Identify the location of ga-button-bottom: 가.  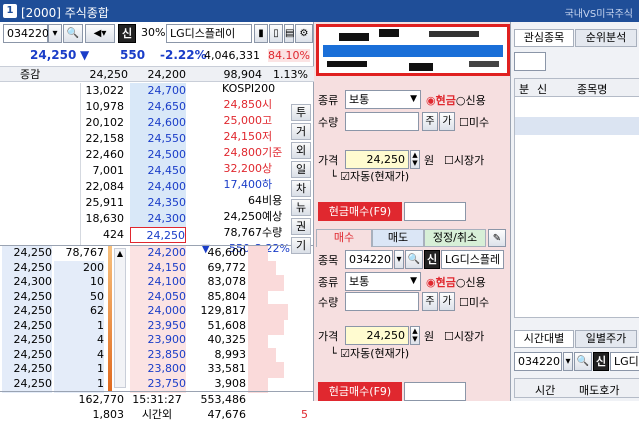
(447, 301).